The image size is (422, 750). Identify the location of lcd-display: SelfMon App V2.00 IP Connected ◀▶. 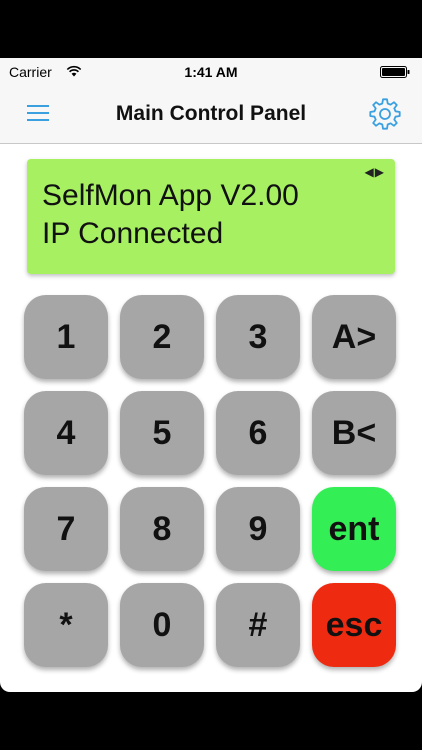
(211, 216).